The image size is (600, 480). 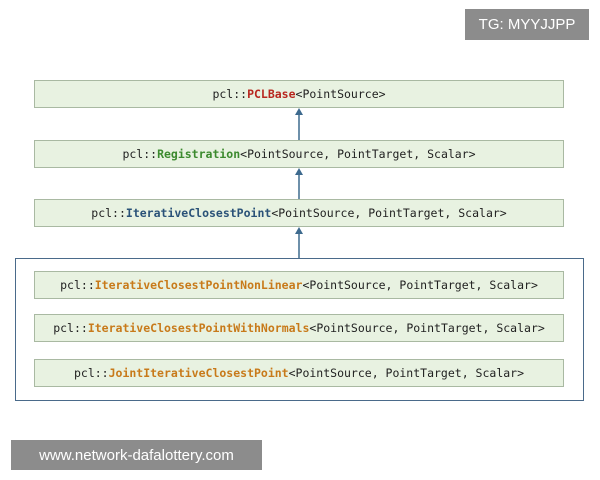 I want to click on arrow-icp-to-registration, so click(x=299, y=183).